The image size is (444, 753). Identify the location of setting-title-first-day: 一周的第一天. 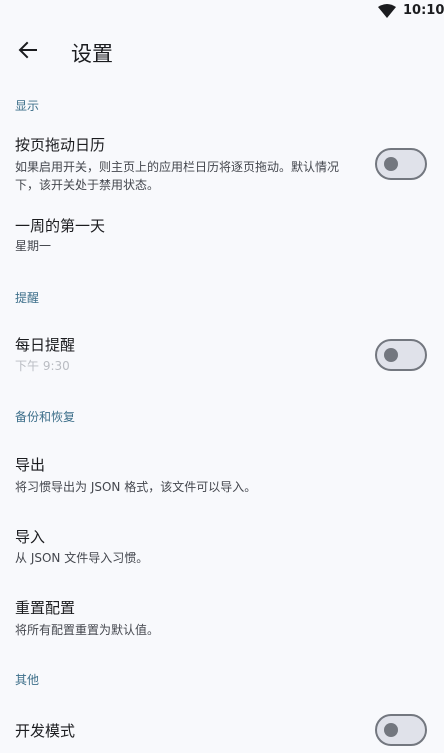
(60, 226).